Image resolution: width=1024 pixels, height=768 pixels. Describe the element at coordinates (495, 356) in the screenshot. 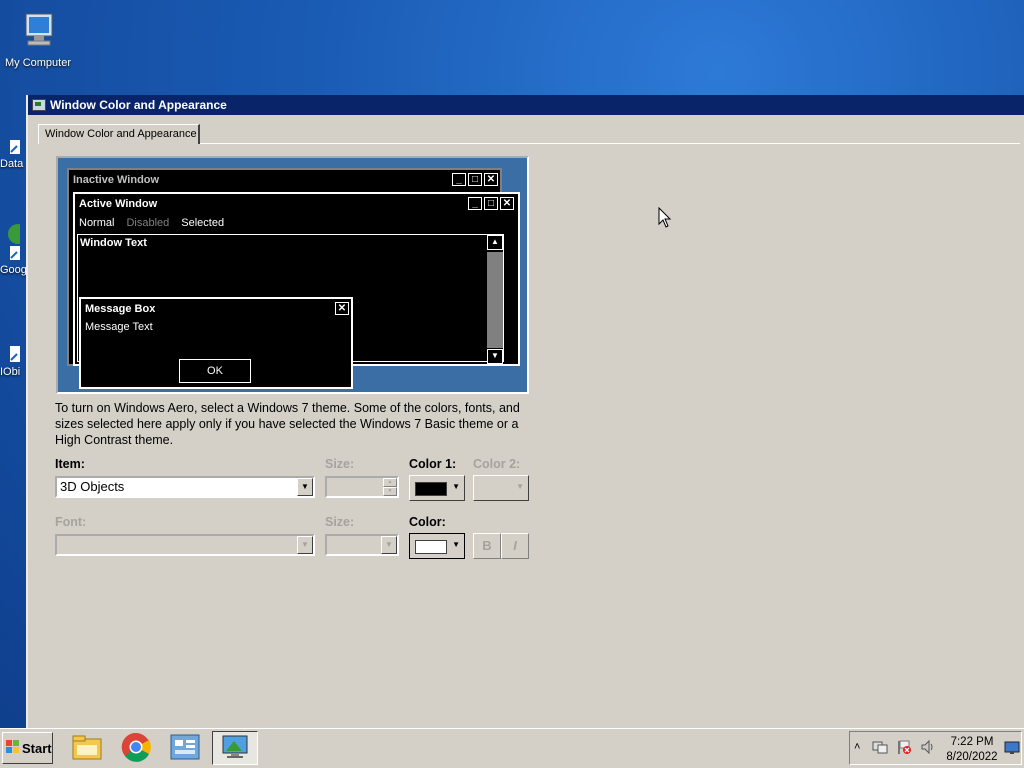

I see `scroll-down-icon: ▼` at that location.